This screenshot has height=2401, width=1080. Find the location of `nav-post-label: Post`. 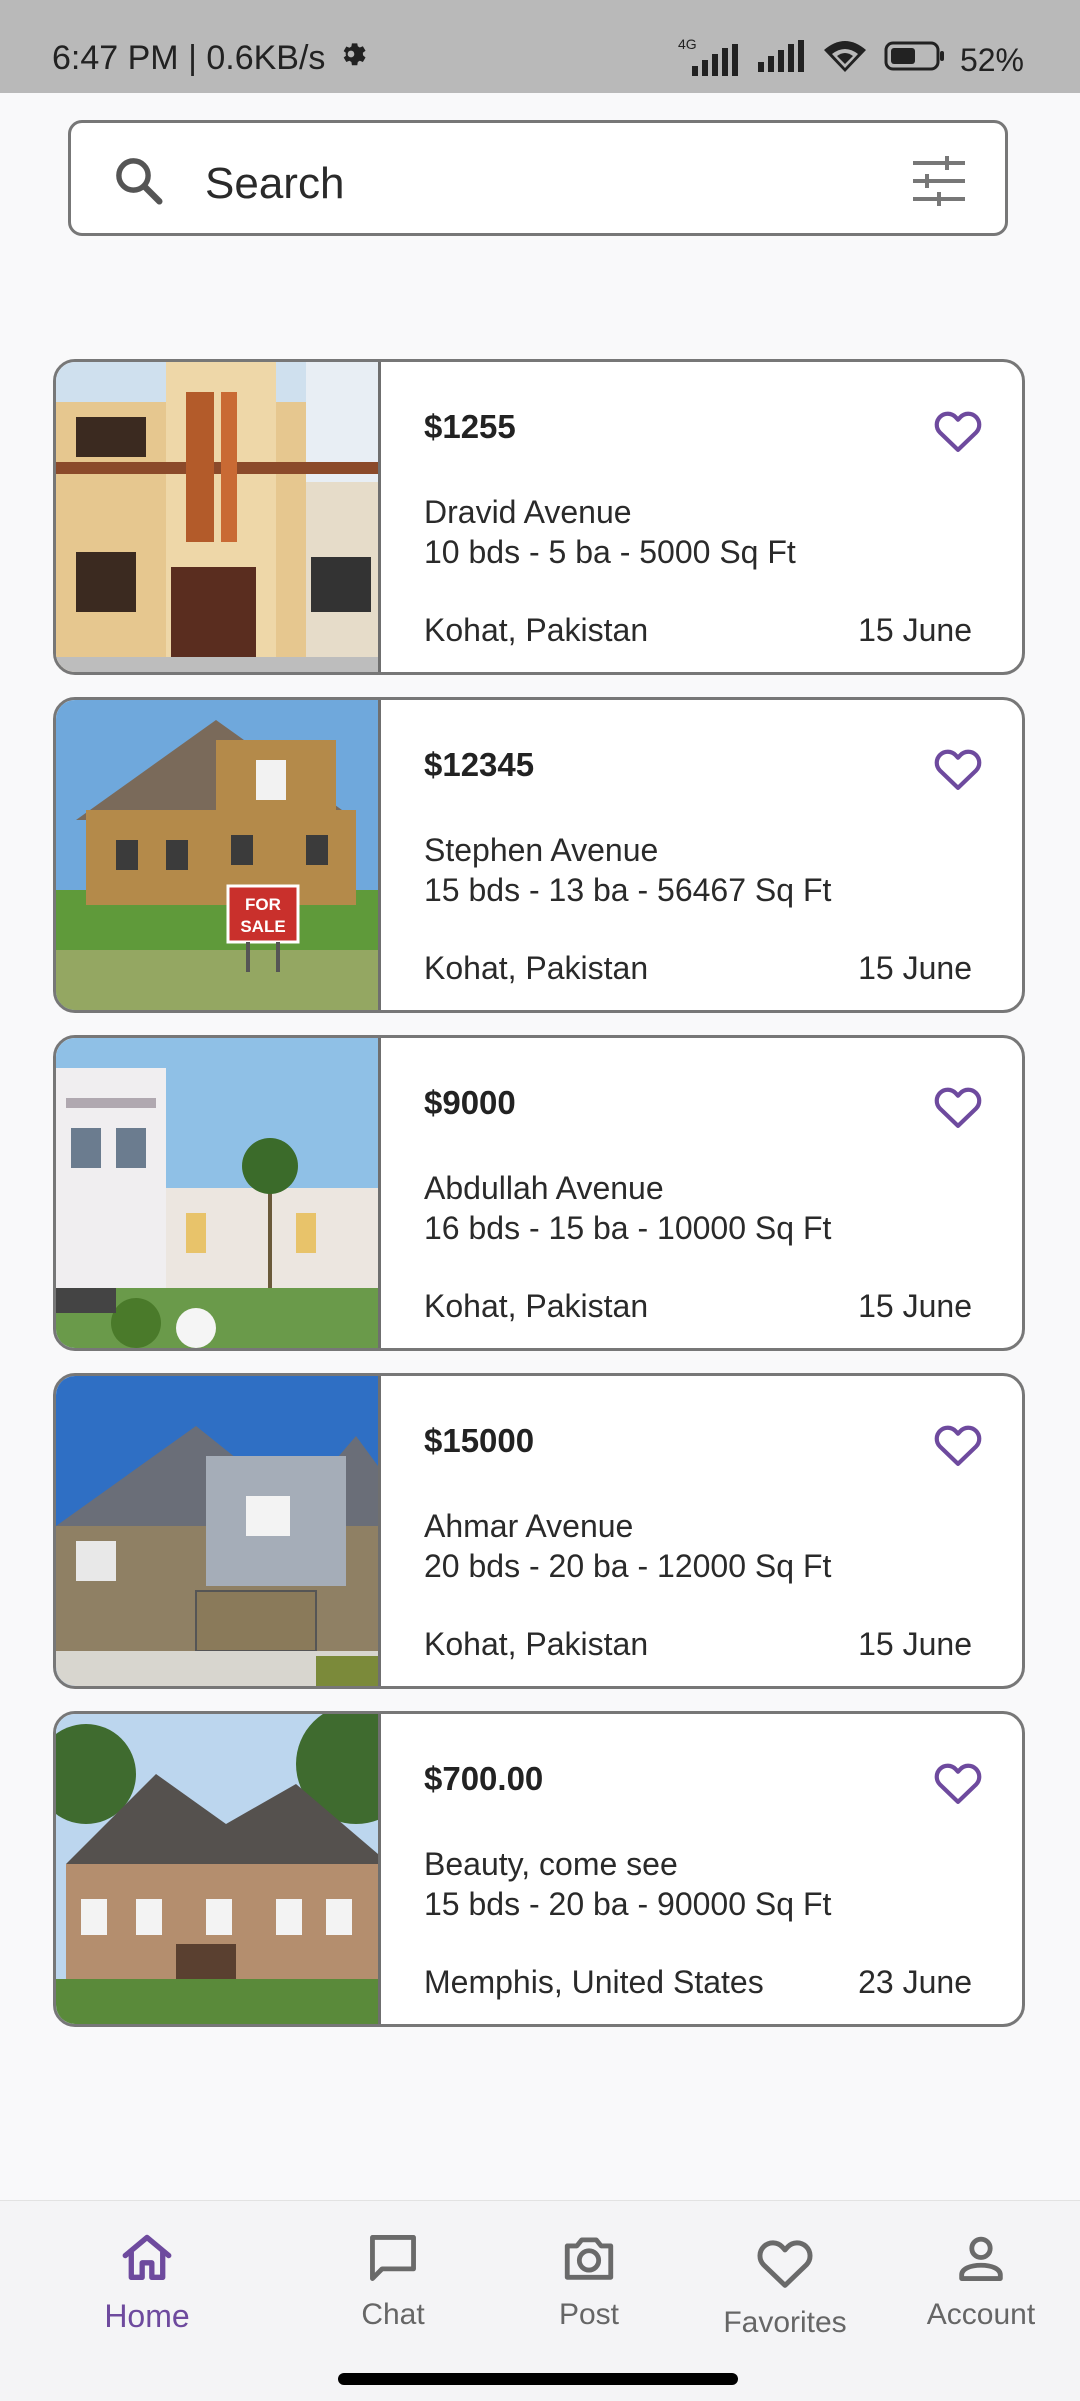

nav-post-label: Post is located at coordinates (589, 2314).